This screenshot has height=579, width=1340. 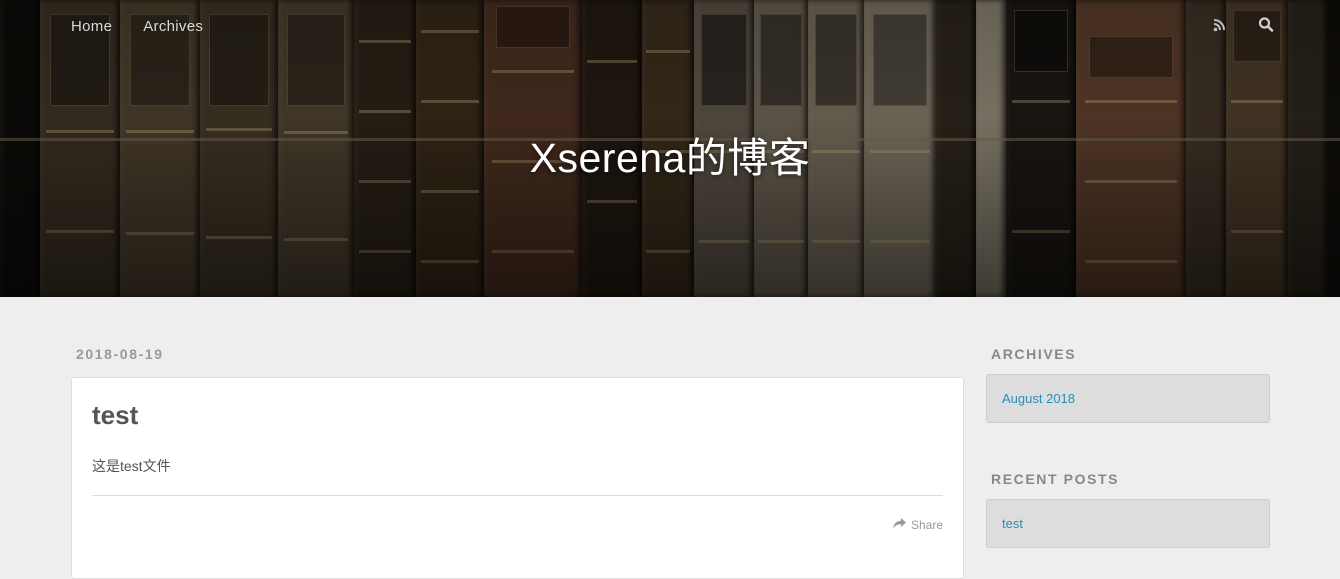 I want to click on recent-posts-widget: test, so click(x=1128, y=523).